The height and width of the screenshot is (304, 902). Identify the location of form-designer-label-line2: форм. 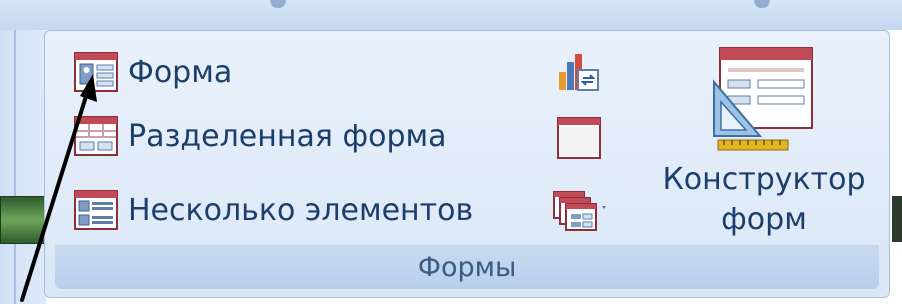
(764, 219).